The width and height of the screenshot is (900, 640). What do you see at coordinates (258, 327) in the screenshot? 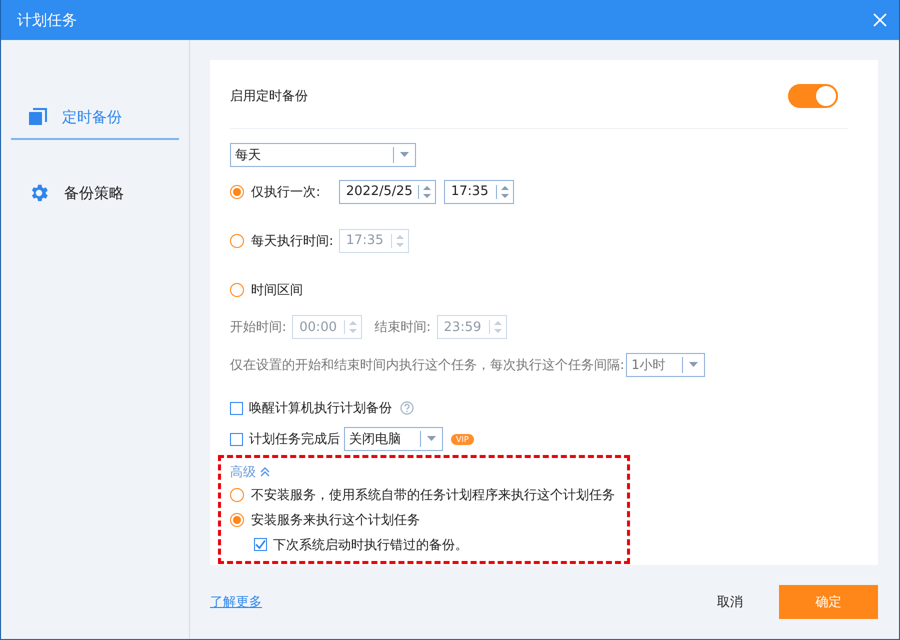
I see `start-time-label: 开始时间:` at bounding box center [258, 327].